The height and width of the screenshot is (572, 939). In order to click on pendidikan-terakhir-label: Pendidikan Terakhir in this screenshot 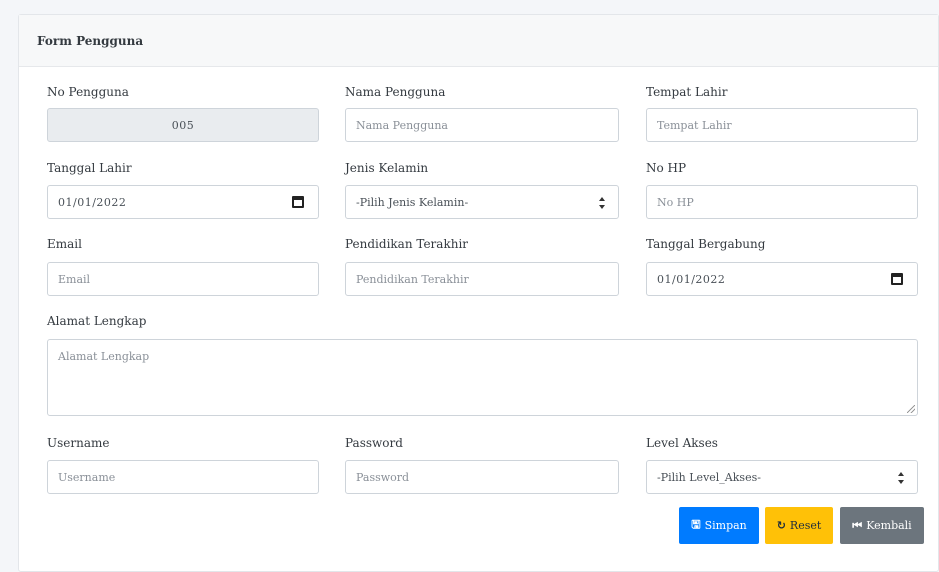, I will do `click(407, 244)`.